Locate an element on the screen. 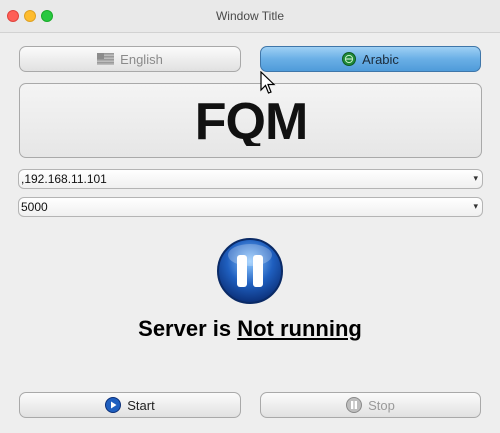 The image size is (500, 433). english-button-label: English is located at coordinates (141, 59).